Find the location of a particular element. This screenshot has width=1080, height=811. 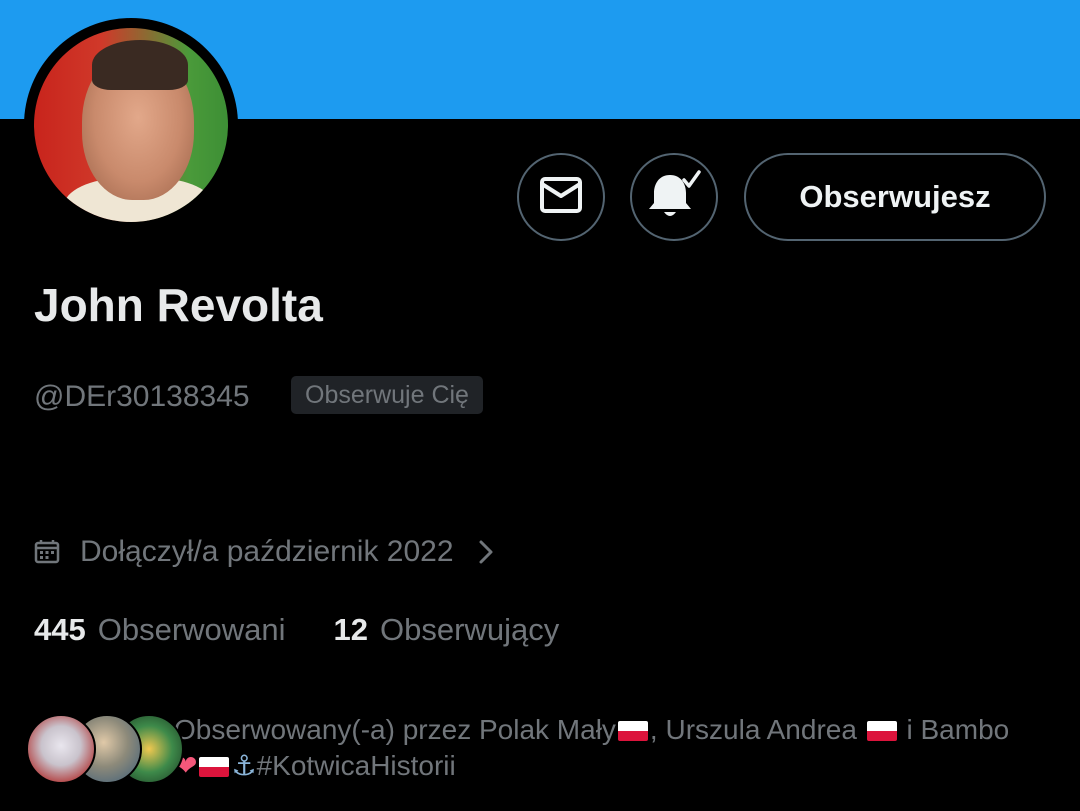

follows-you-badge: Obserwuje Cię is located at coordinates (387, 395).